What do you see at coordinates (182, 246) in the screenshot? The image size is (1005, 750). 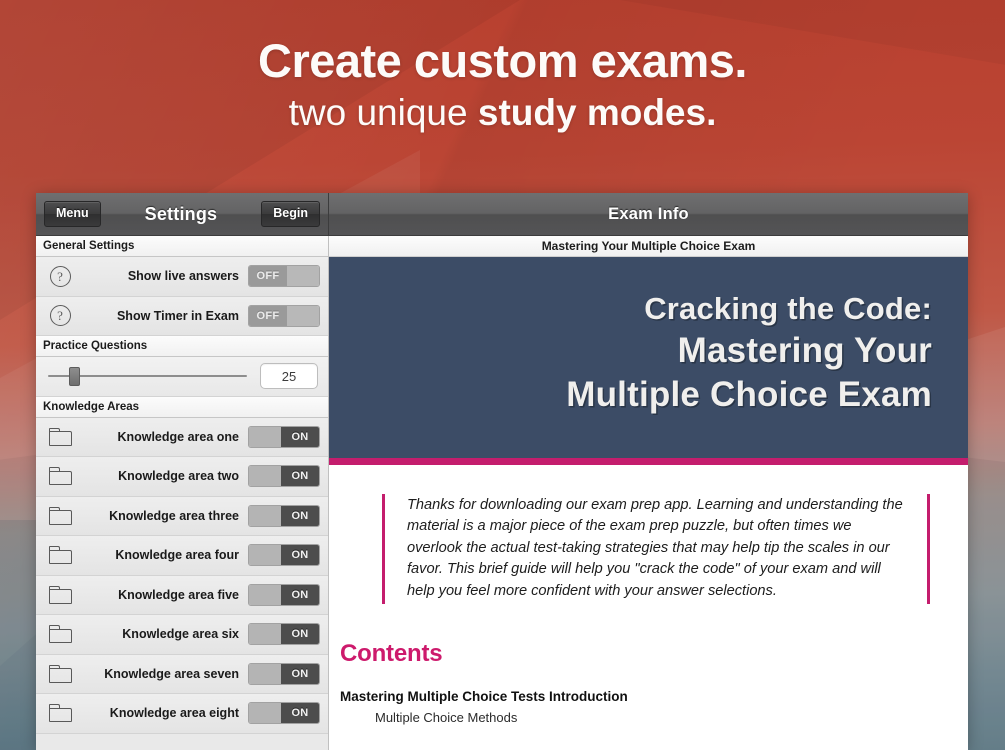 I see `section-header-general-settings: General Settings` at bounding box center [182, 246].